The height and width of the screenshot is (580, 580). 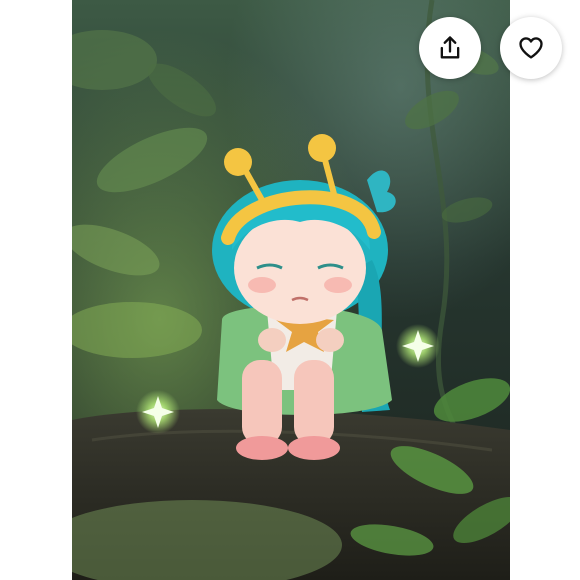 I want to click on heart-icon, so click(x=531, y=48).